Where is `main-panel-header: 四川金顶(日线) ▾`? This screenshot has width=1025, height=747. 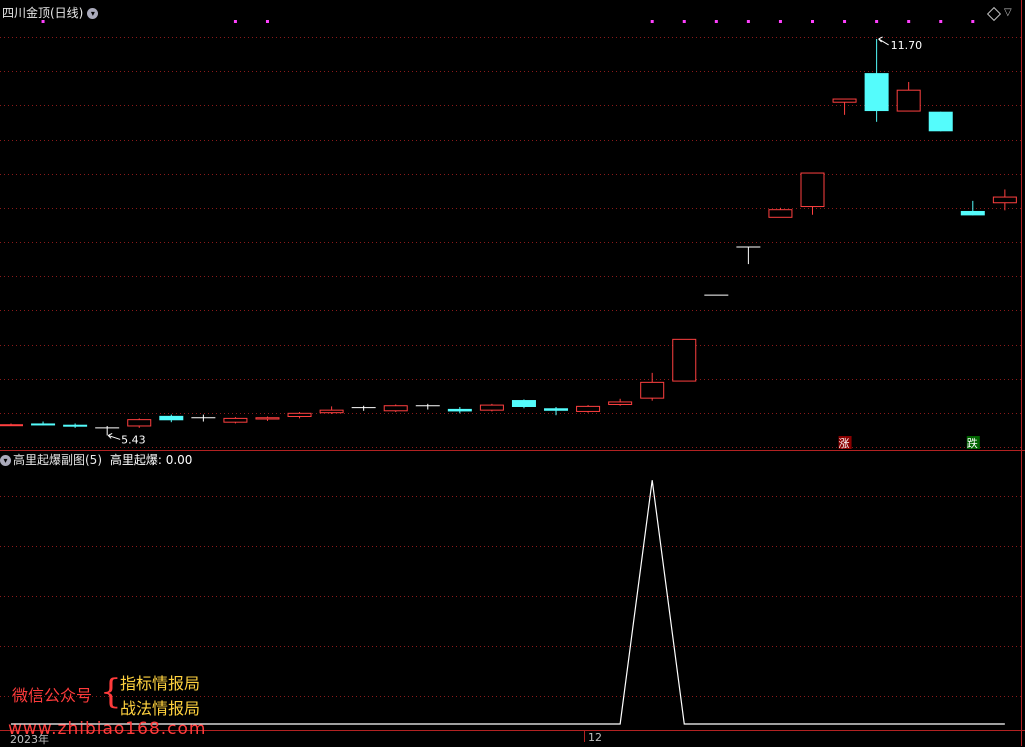
main-panel-header: 四川金顶(日线) ▾ is located at coordinates (50, 13).